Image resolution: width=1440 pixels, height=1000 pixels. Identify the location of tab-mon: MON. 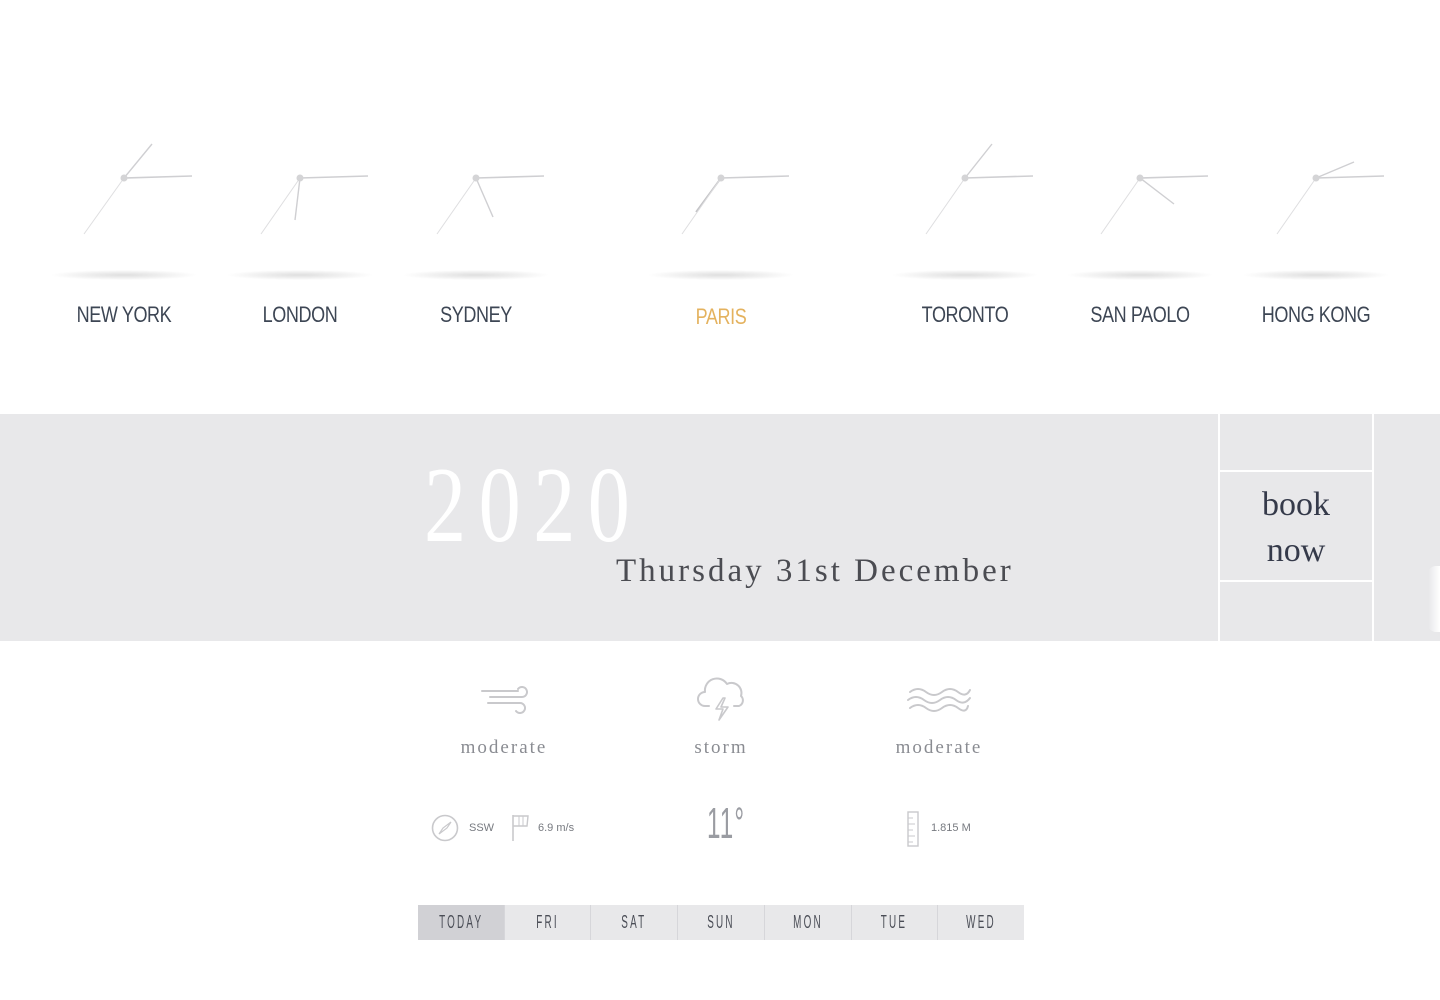
(808, 922).